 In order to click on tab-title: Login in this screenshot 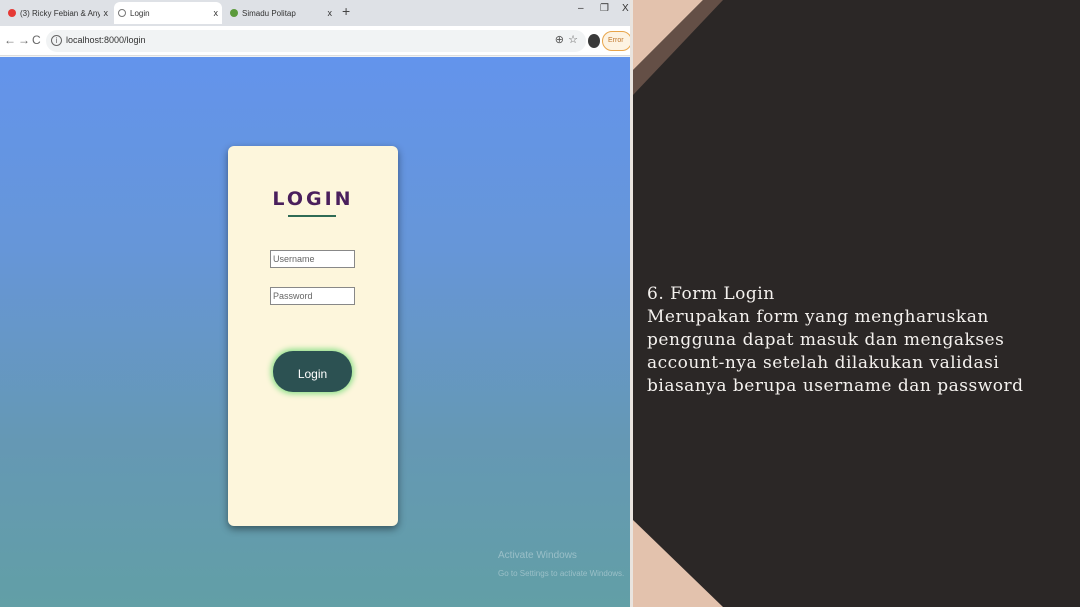, I will do `click(140, 13)`.